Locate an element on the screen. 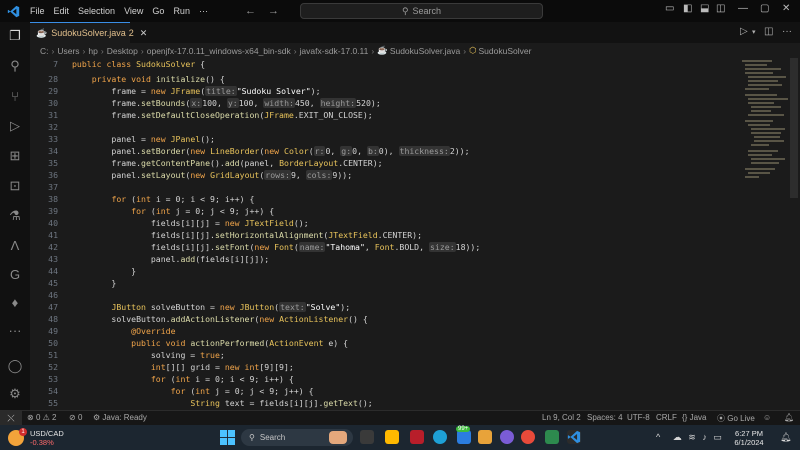  line-number: 51 is located at coordinates (53, 355).